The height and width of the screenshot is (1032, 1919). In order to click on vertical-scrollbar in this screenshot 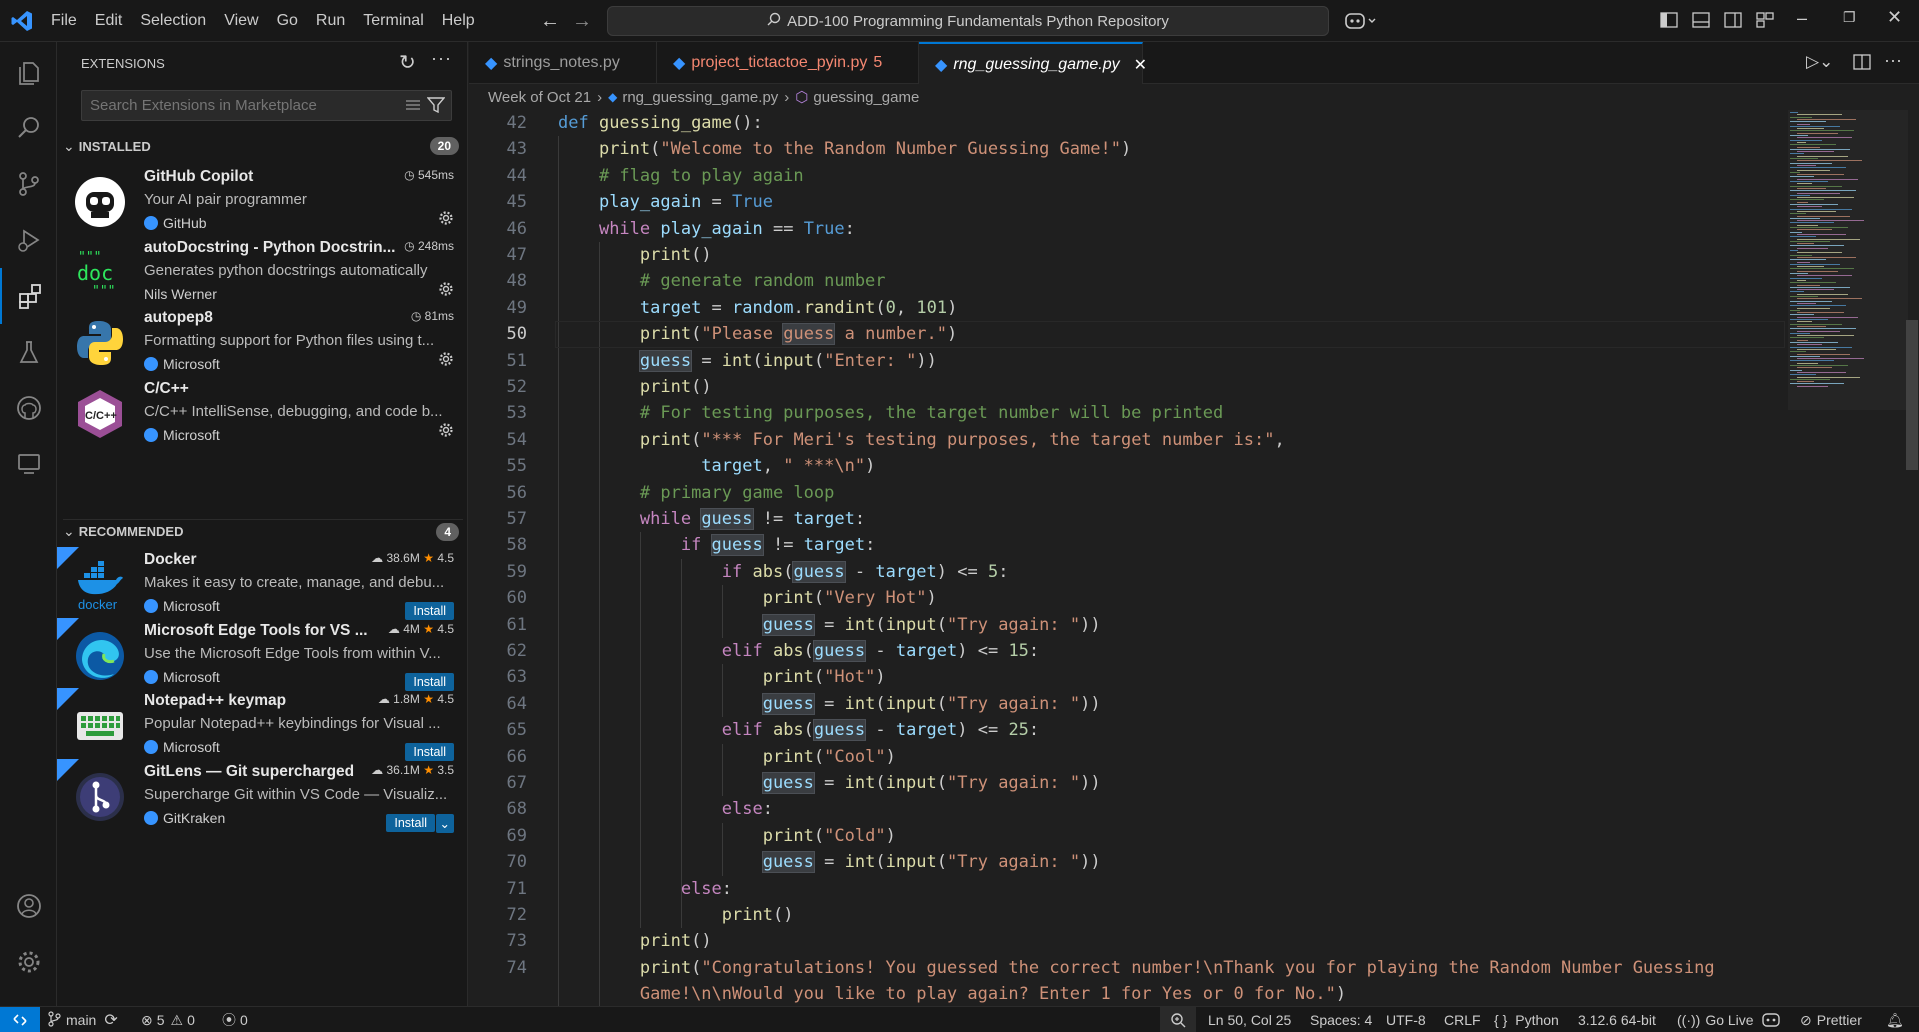, I will do `click(1912, 395)`.